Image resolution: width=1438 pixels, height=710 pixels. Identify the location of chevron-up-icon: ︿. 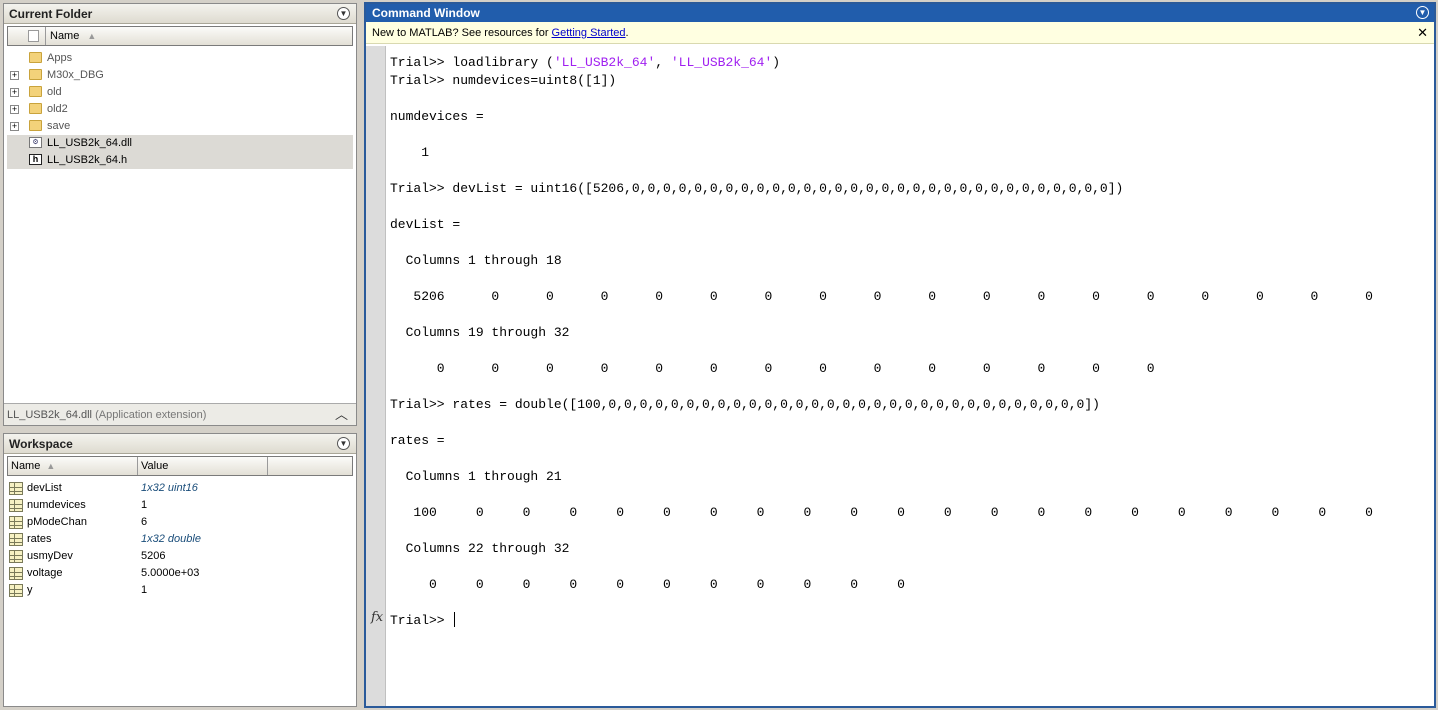
(341, 415).